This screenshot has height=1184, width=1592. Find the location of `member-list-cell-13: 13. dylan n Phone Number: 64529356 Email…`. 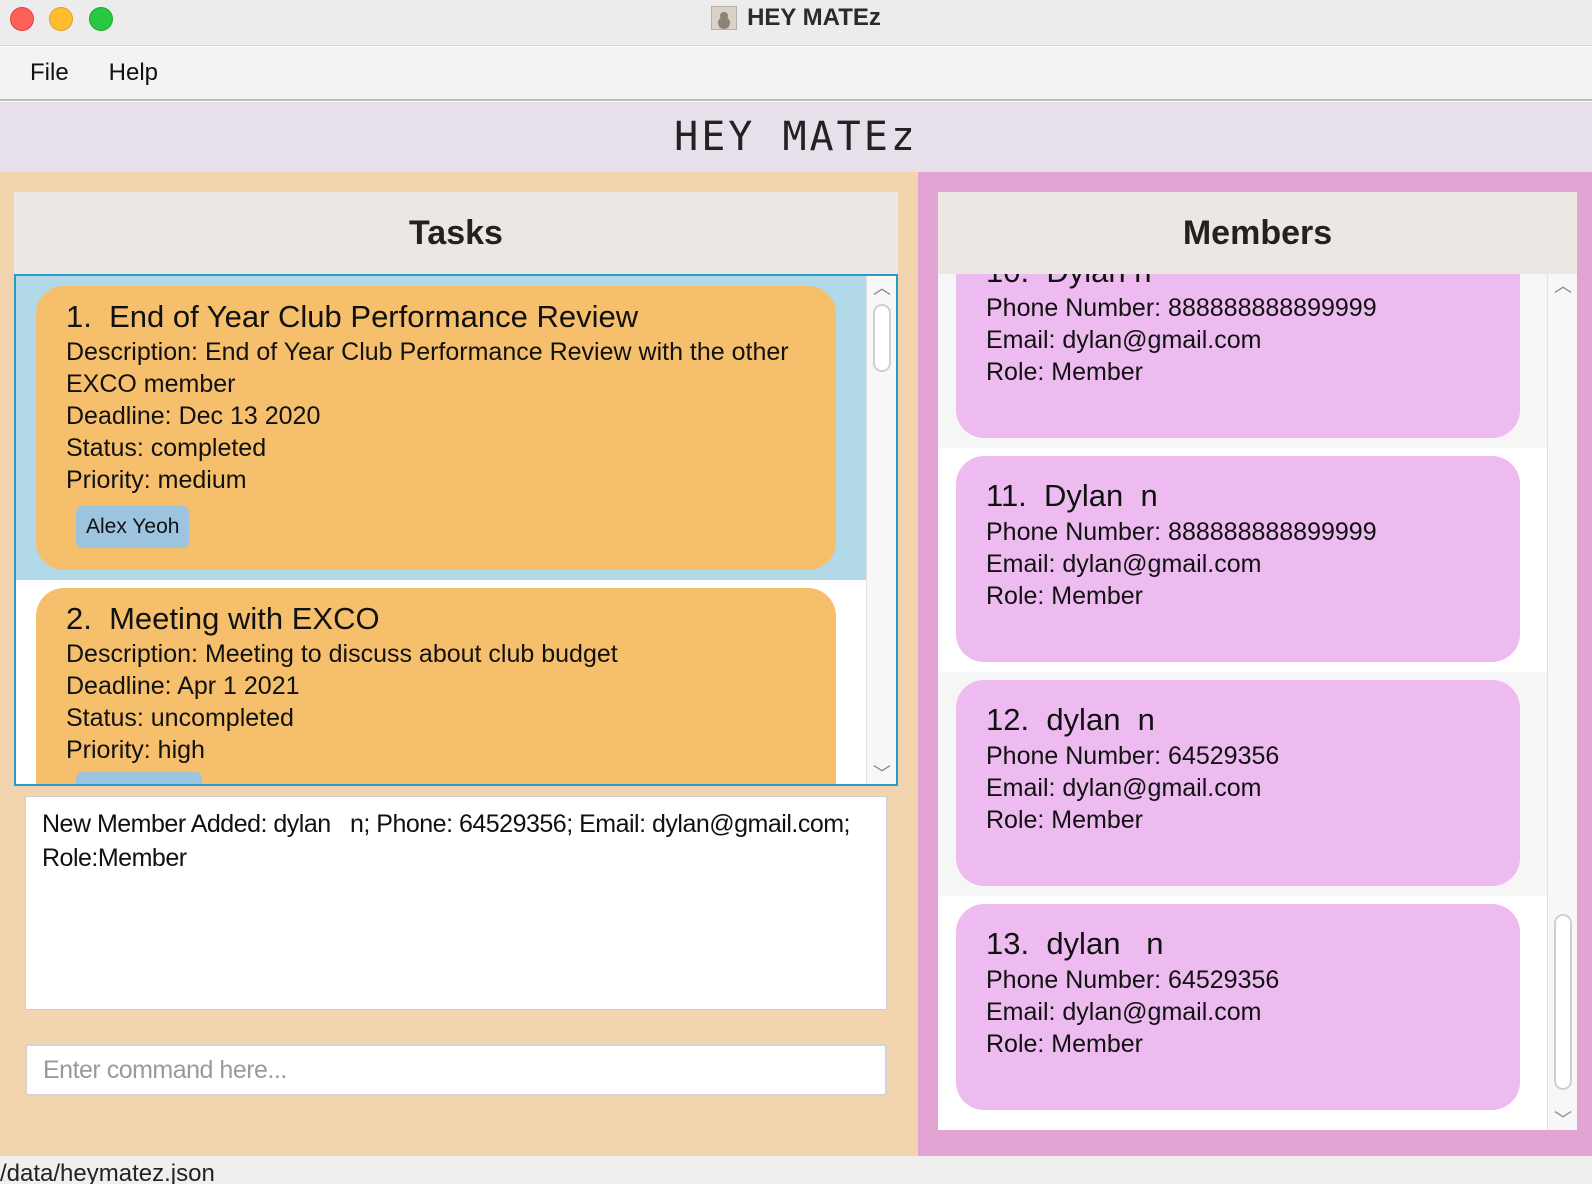

member-list-cell-13: 13. dylan n Phone Number: 64529356 Email… is located at coordinates (1242, 1008).